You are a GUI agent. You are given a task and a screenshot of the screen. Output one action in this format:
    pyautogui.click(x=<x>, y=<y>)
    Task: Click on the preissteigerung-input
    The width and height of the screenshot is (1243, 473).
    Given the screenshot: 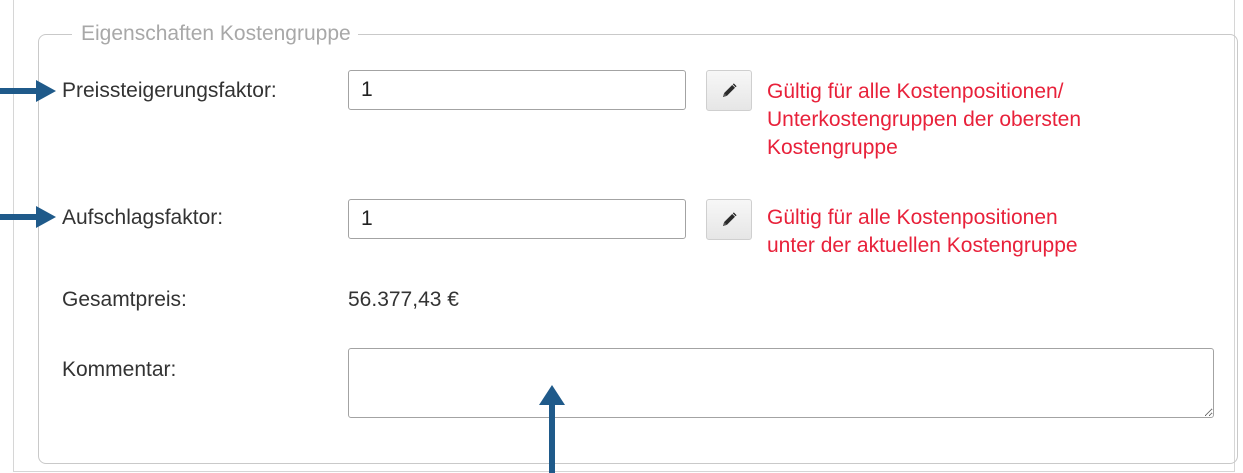 What is the action you would take?
    pyautogui.click(x=517, y=90)
    